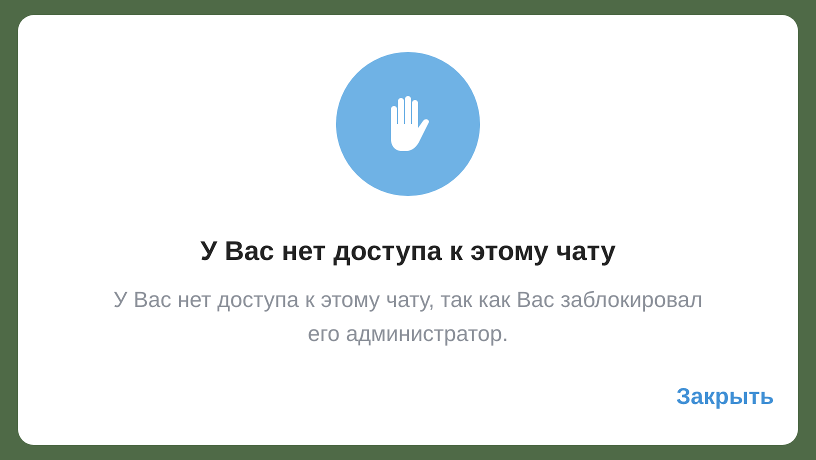 The height and width of the screenshot is (460, 816). Describe the element at coordinates (408, 317) in the screenshot. I see `dialog-message: У Вас нет доступа к этому чату, так как Вас заблокировал его администратор.` at that location.